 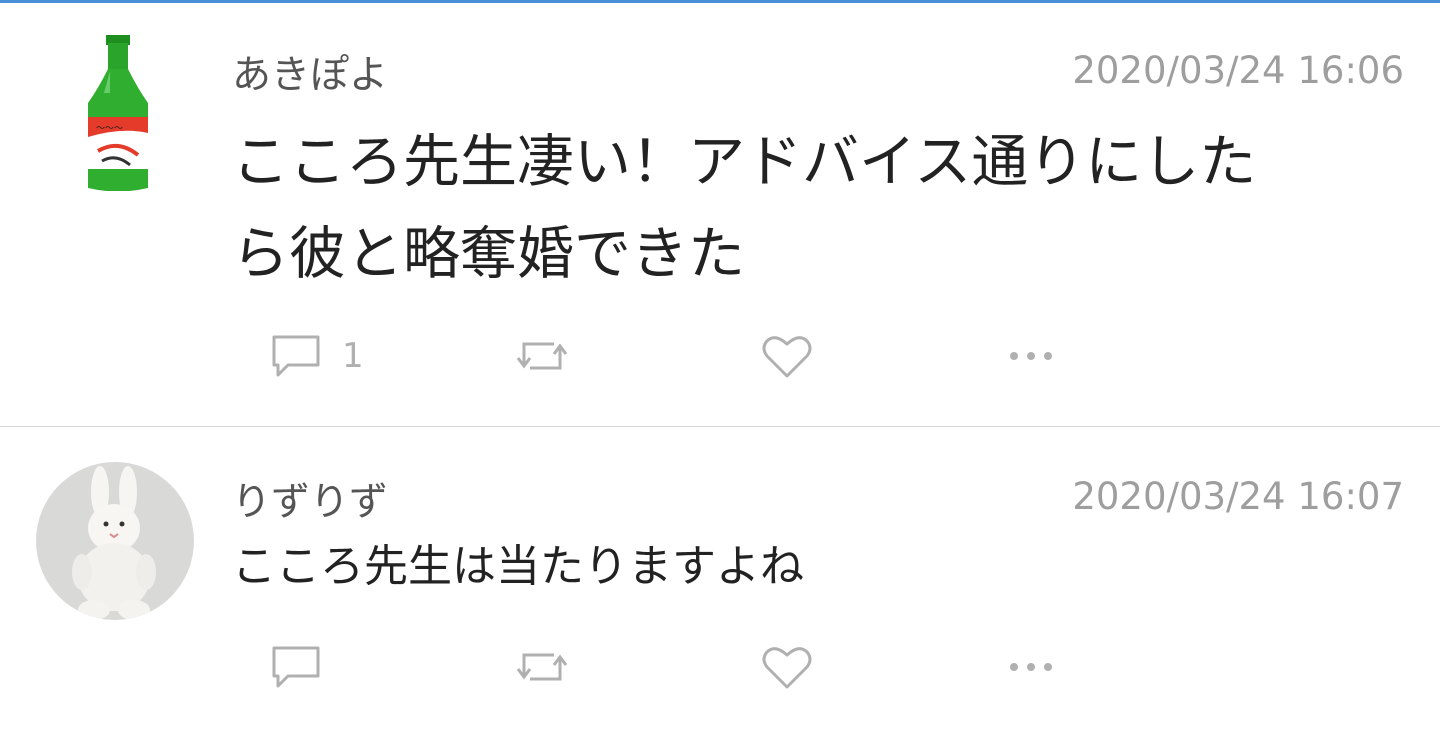 I want to click on avatar: 〜〜〜, so click(x=119, y=112).